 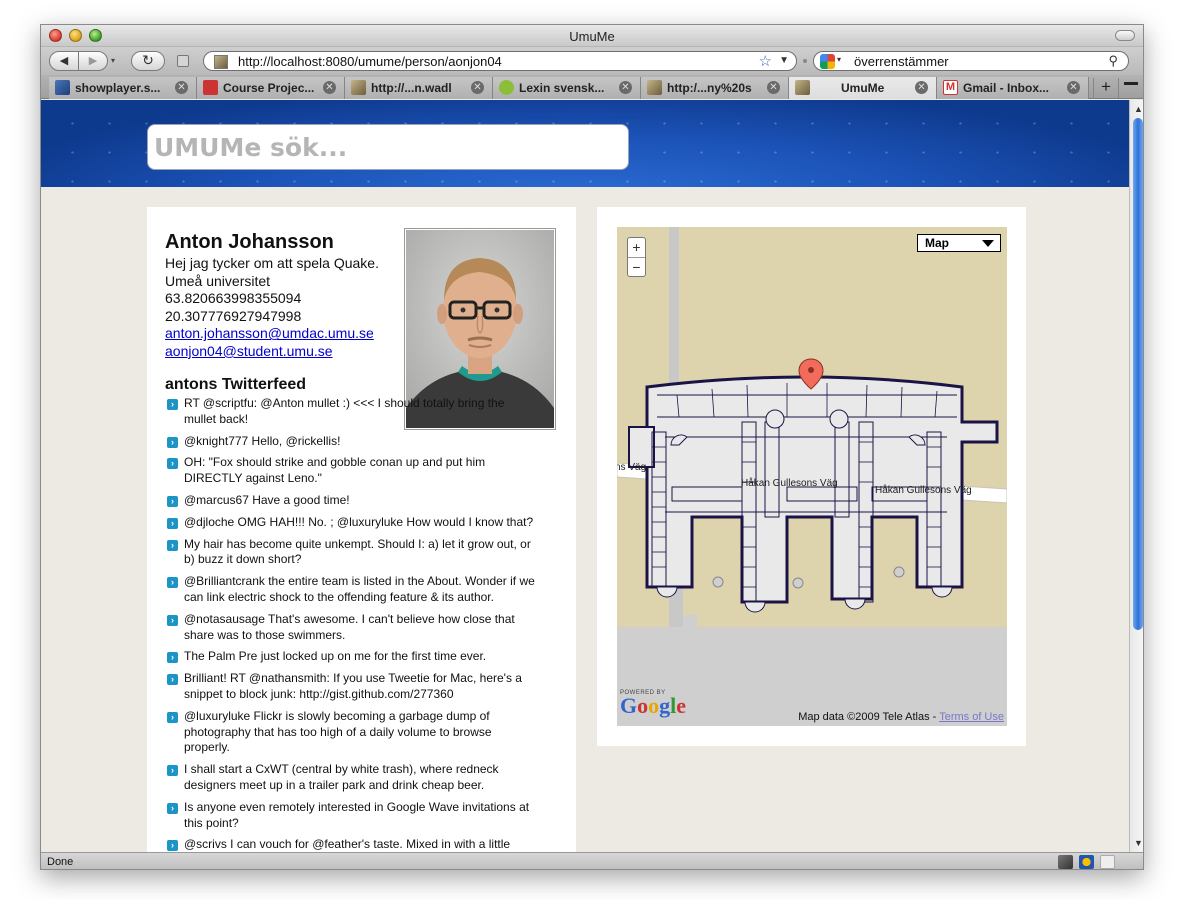 I want to click on road-label-1: Håkan Gullesons Väg, so click(x=789, y=483).